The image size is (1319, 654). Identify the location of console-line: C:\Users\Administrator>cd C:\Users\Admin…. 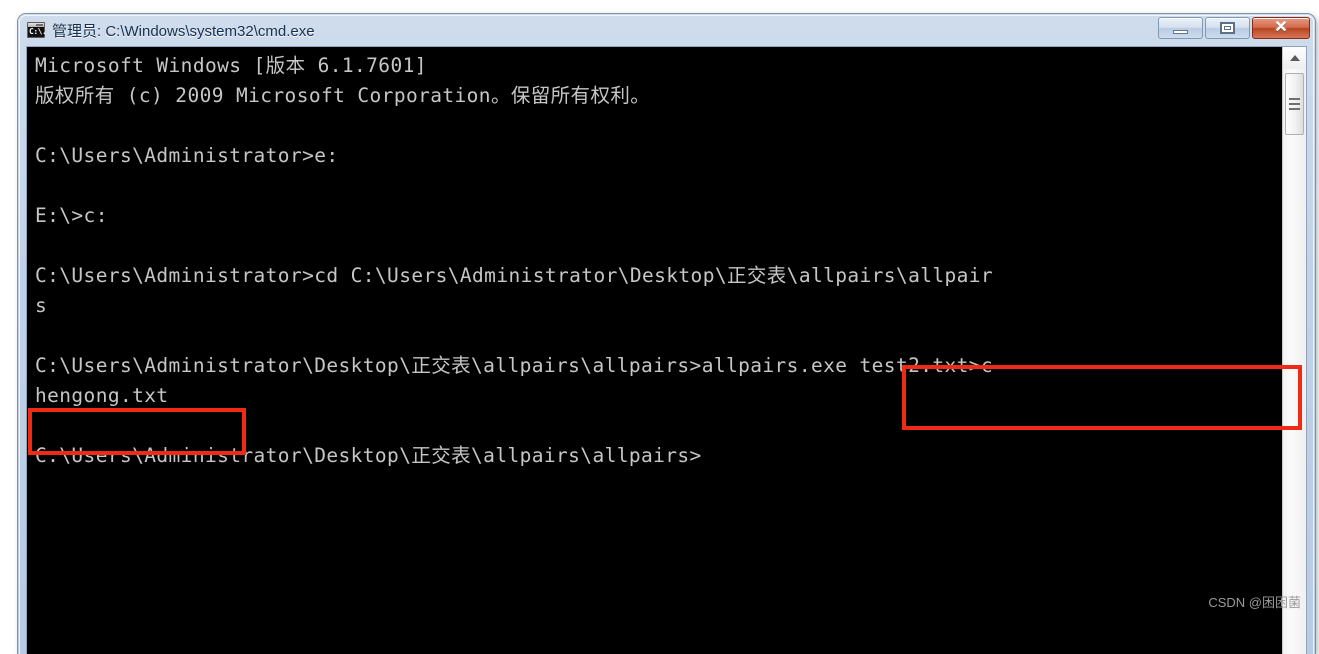
(514, 275).